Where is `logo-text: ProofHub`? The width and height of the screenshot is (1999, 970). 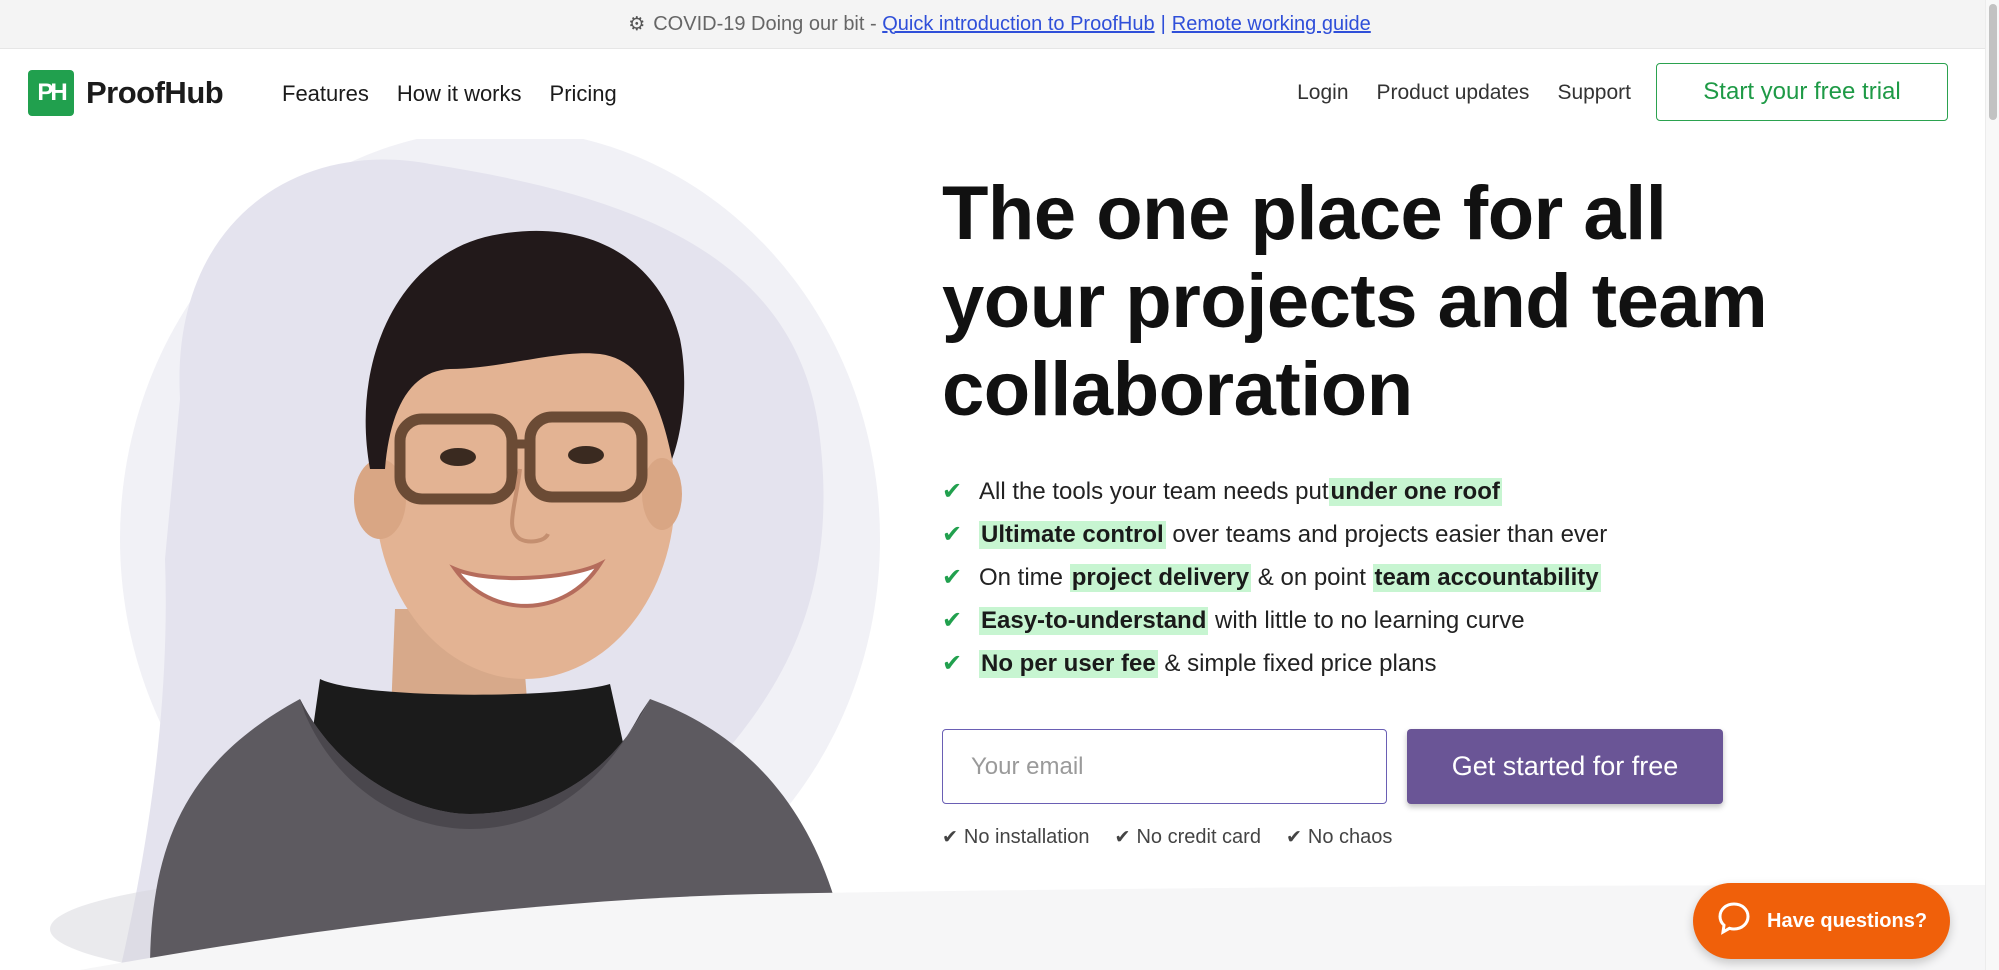
logo-text: ProofHub is located at coordinates (155, 92).